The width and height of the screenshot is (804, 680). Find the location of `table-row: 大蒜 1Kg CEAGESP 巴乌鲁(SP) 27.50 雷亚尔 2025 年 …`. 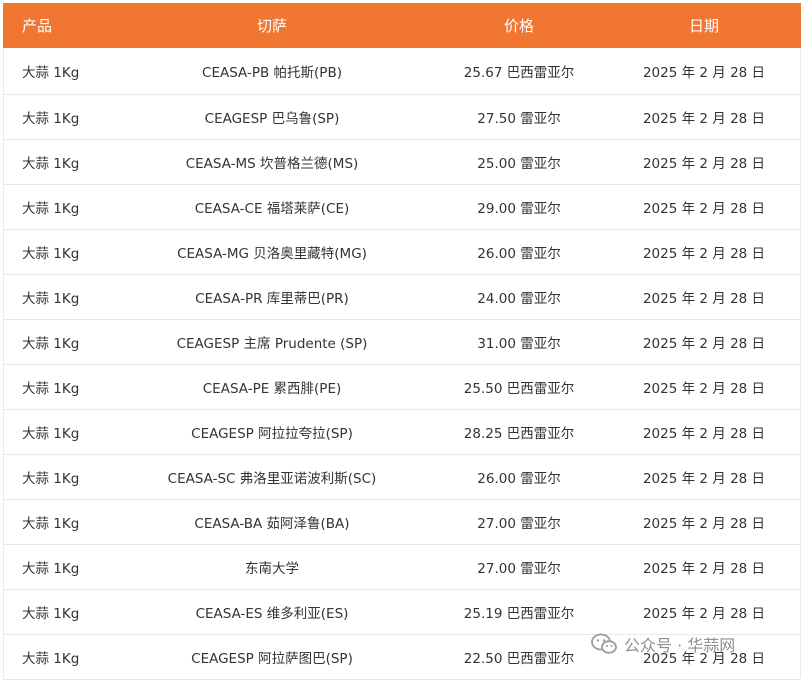

table-row: 大蒜 1Kg CEAGESP 巴乌鲁(SP) 27.50 雷亚尔 2025 年 … is located at coordinates (402, 116).